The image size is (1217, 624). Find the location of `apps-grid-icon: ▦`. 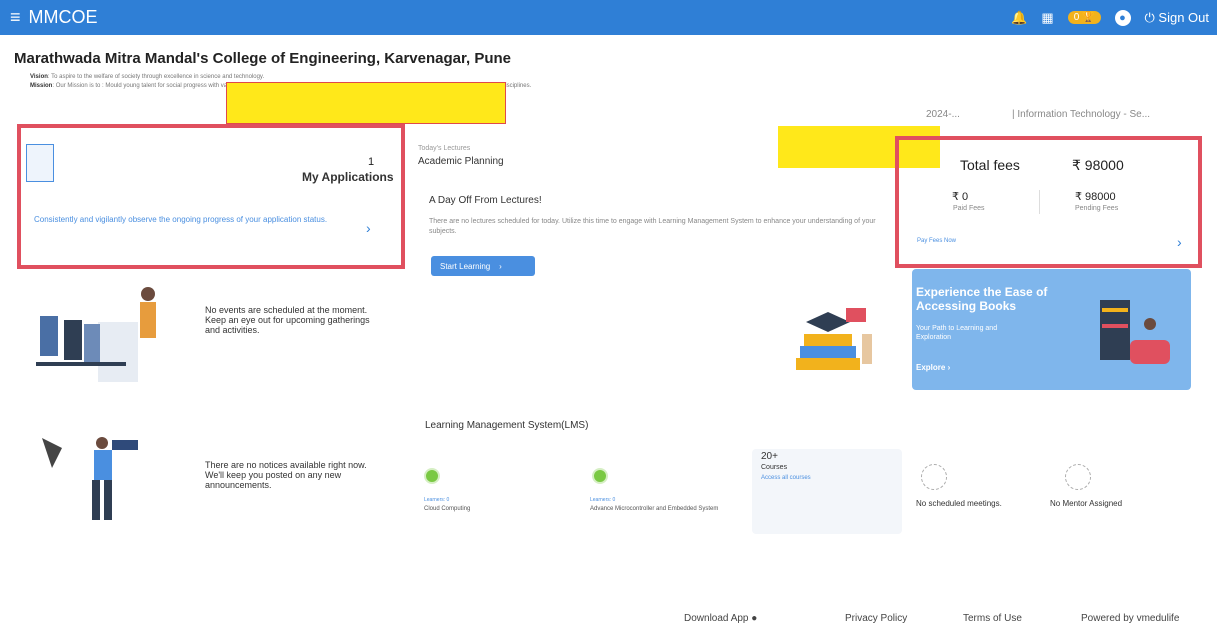

apps-grid-icon: ▦ is located at coordinates (1047, 18).